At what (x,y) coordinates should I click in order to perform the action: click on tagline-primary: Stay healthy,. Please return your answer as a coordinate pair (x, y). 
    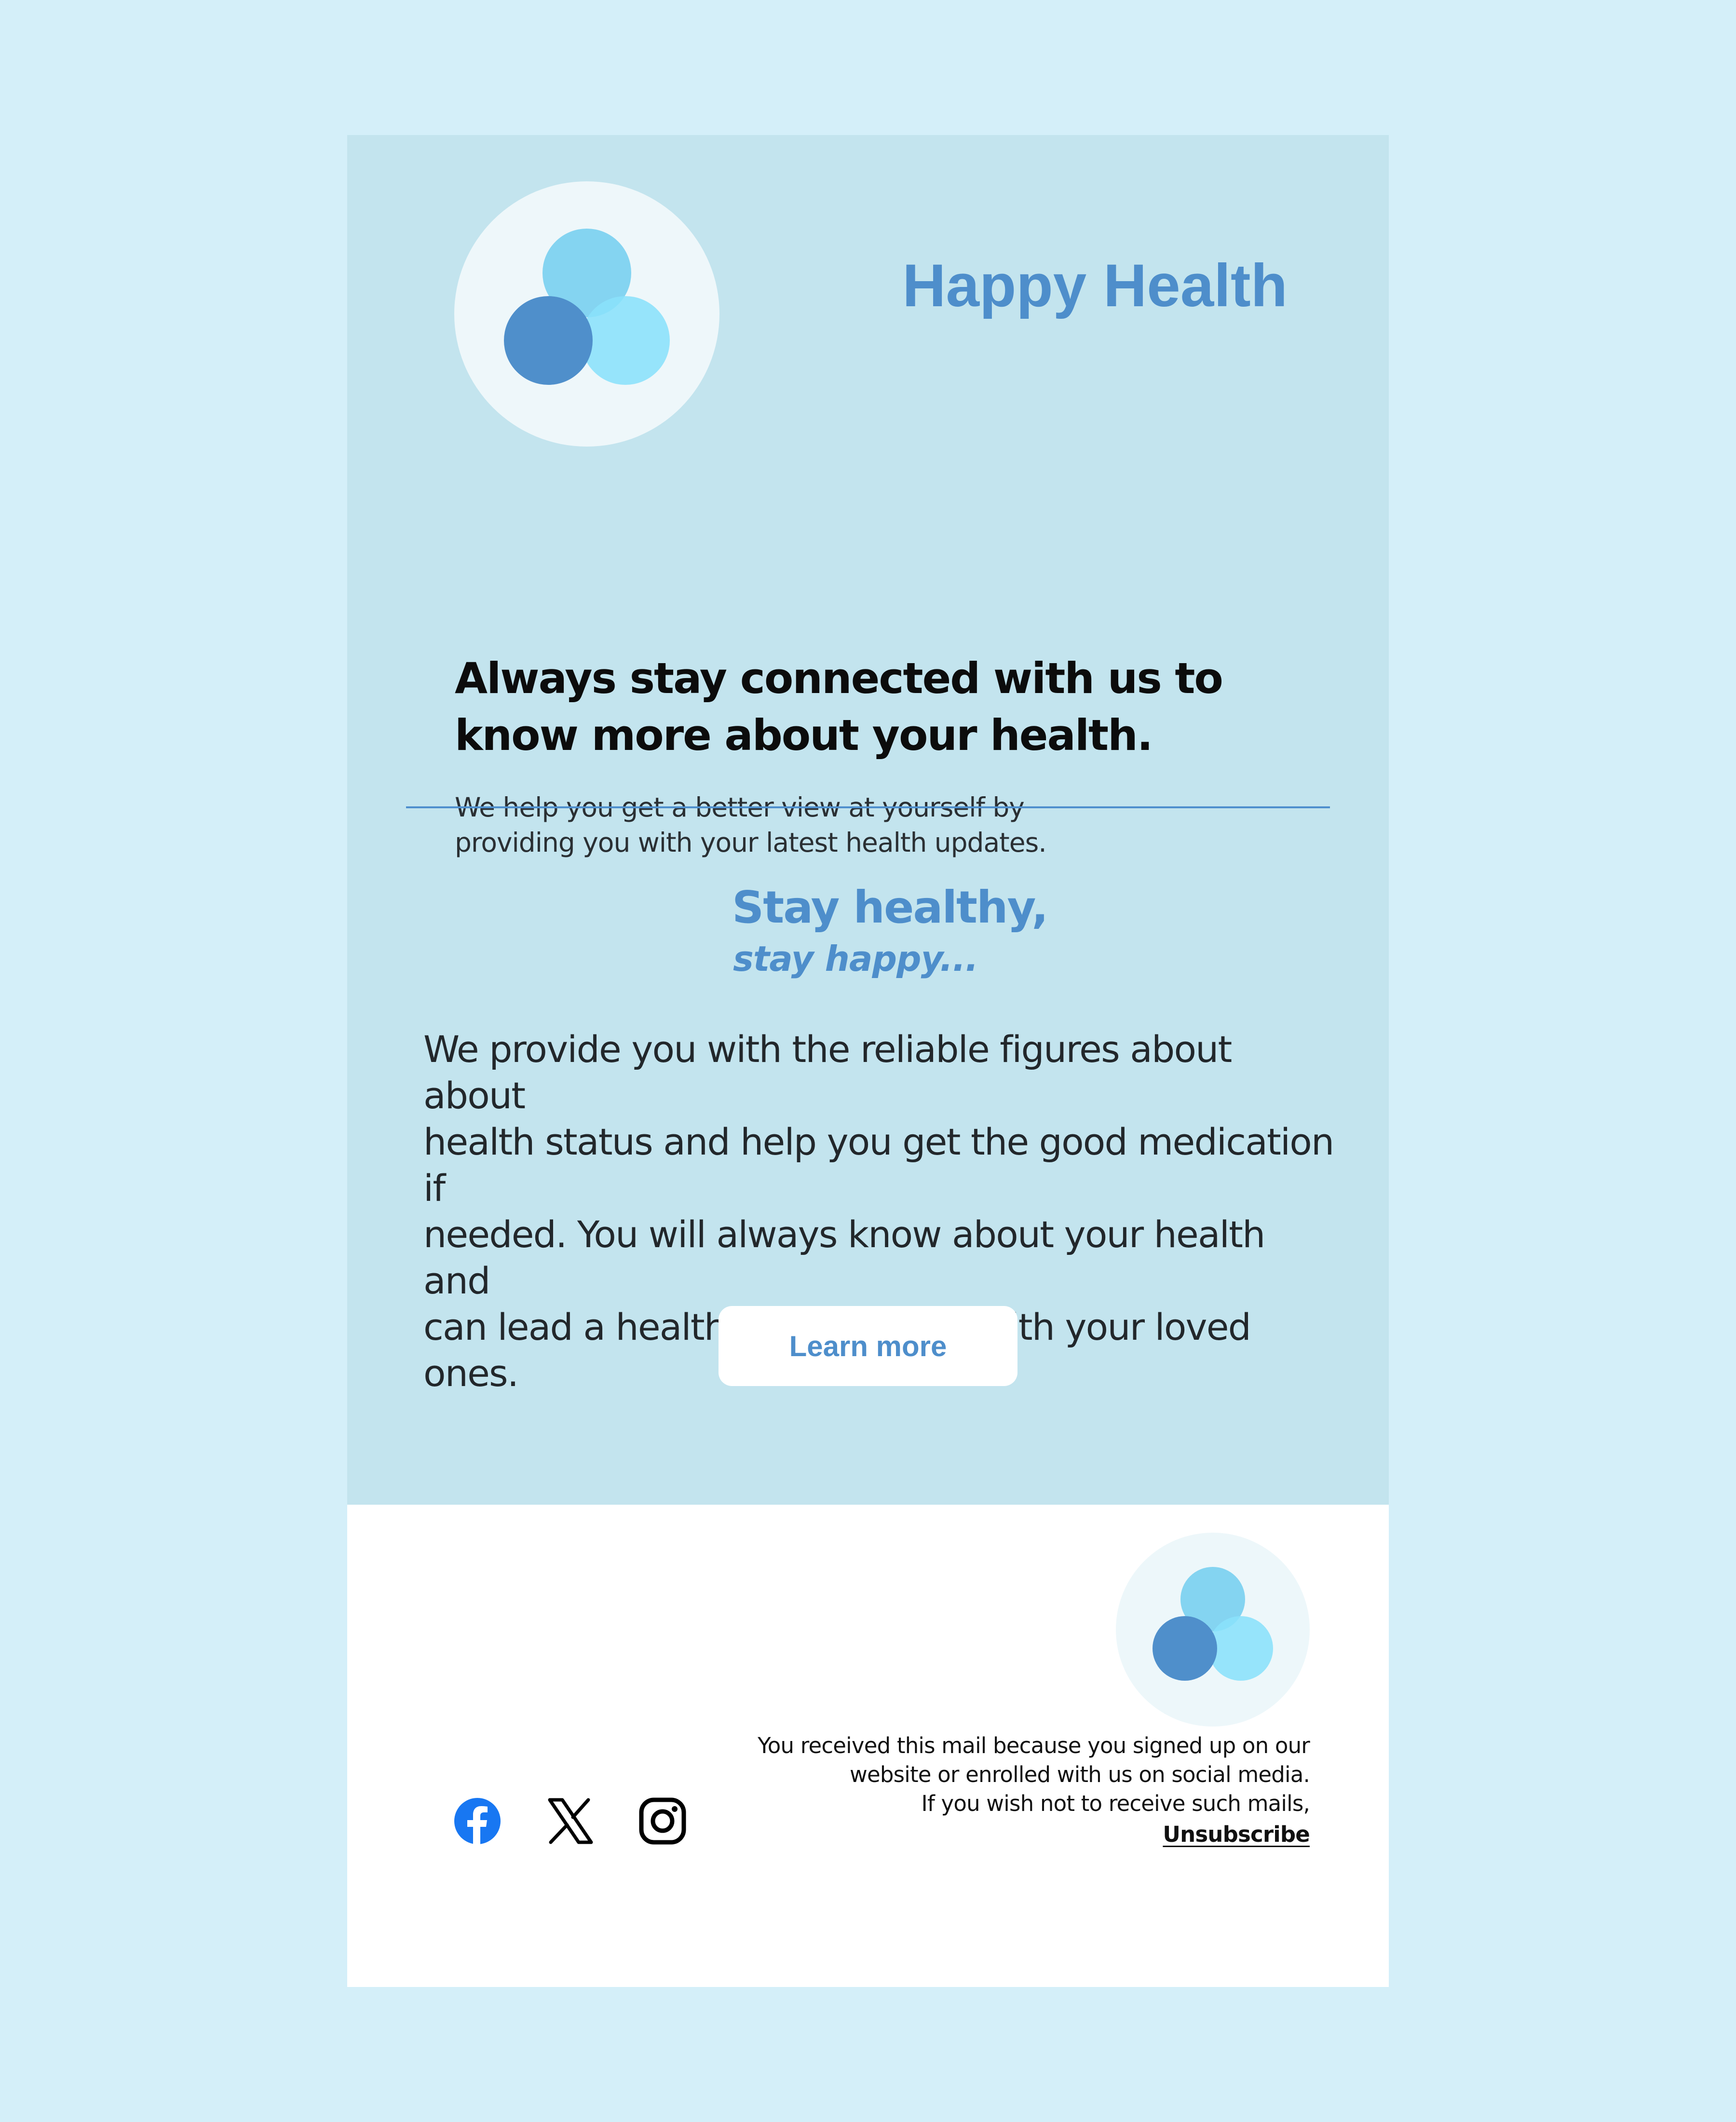
    Looking at the image, I should click on (890, 908).